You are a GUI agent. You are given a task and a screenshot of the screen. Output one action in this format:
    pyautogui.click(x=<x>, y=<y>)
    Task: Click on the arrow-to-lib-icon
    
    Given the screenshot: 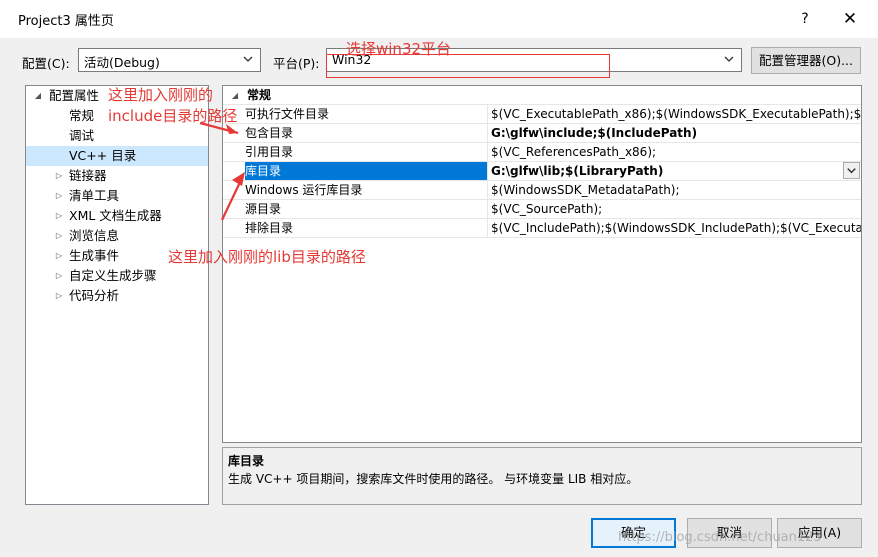 What is the action you would take?
    pyautogui.click(x=233, y=196)
    